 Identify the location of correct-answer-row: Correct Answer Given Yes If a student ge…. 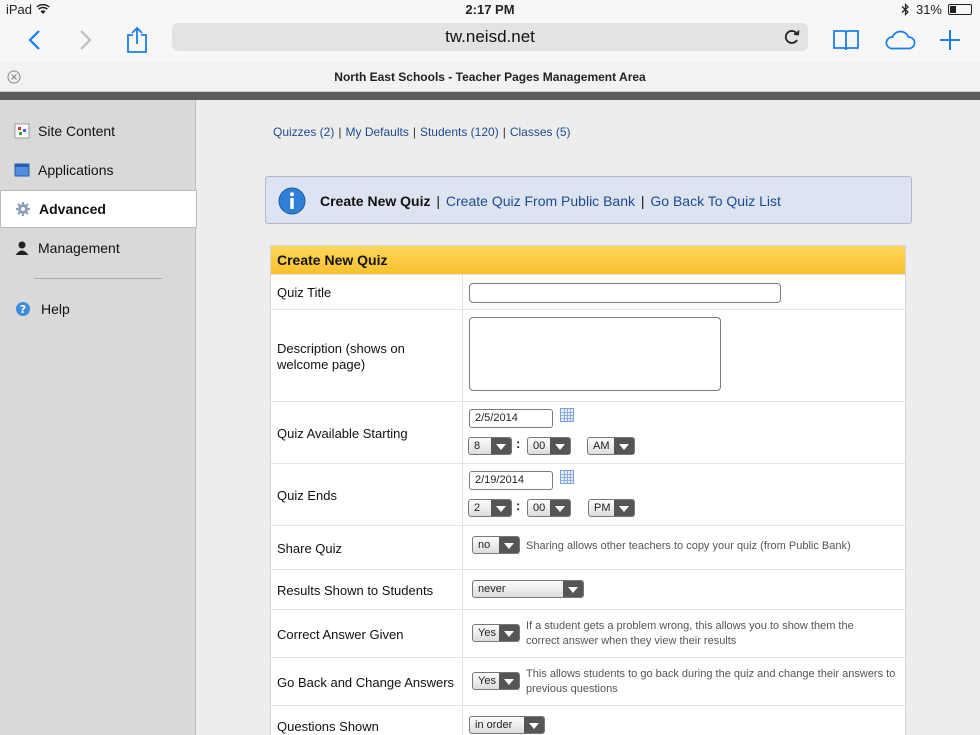
(588, 633).